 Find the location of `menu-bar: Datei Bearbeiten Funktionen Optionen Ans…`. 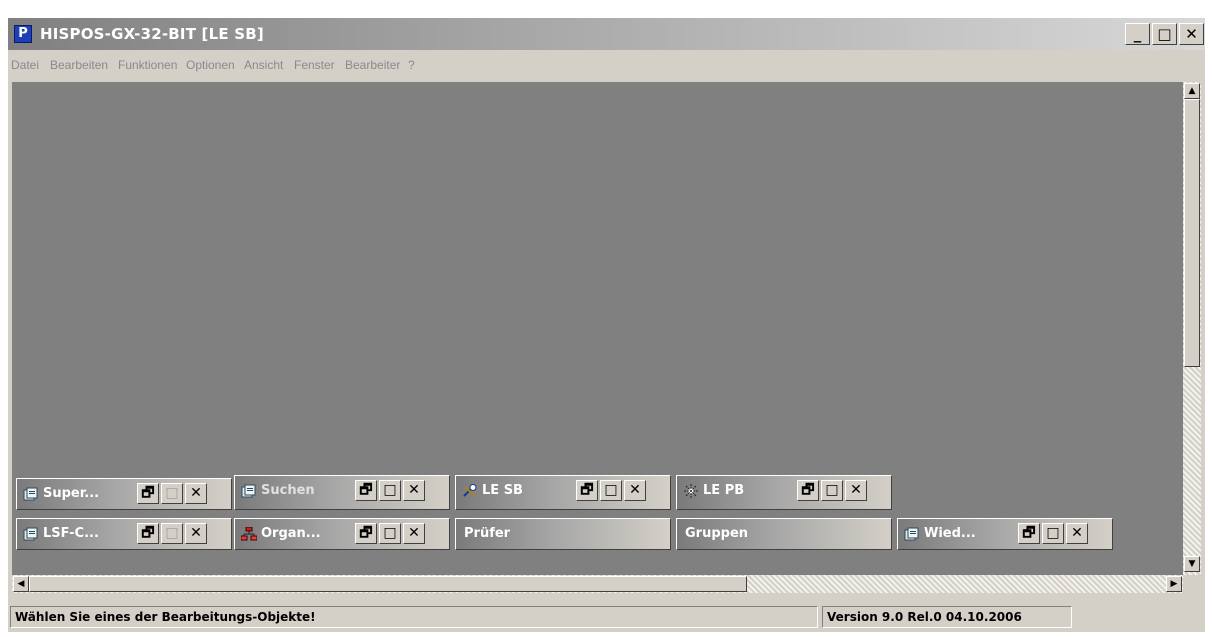

menu-bar: Datei Bearbeiten Funktionen Optionen Ans… is located at coordinates (606, 65).